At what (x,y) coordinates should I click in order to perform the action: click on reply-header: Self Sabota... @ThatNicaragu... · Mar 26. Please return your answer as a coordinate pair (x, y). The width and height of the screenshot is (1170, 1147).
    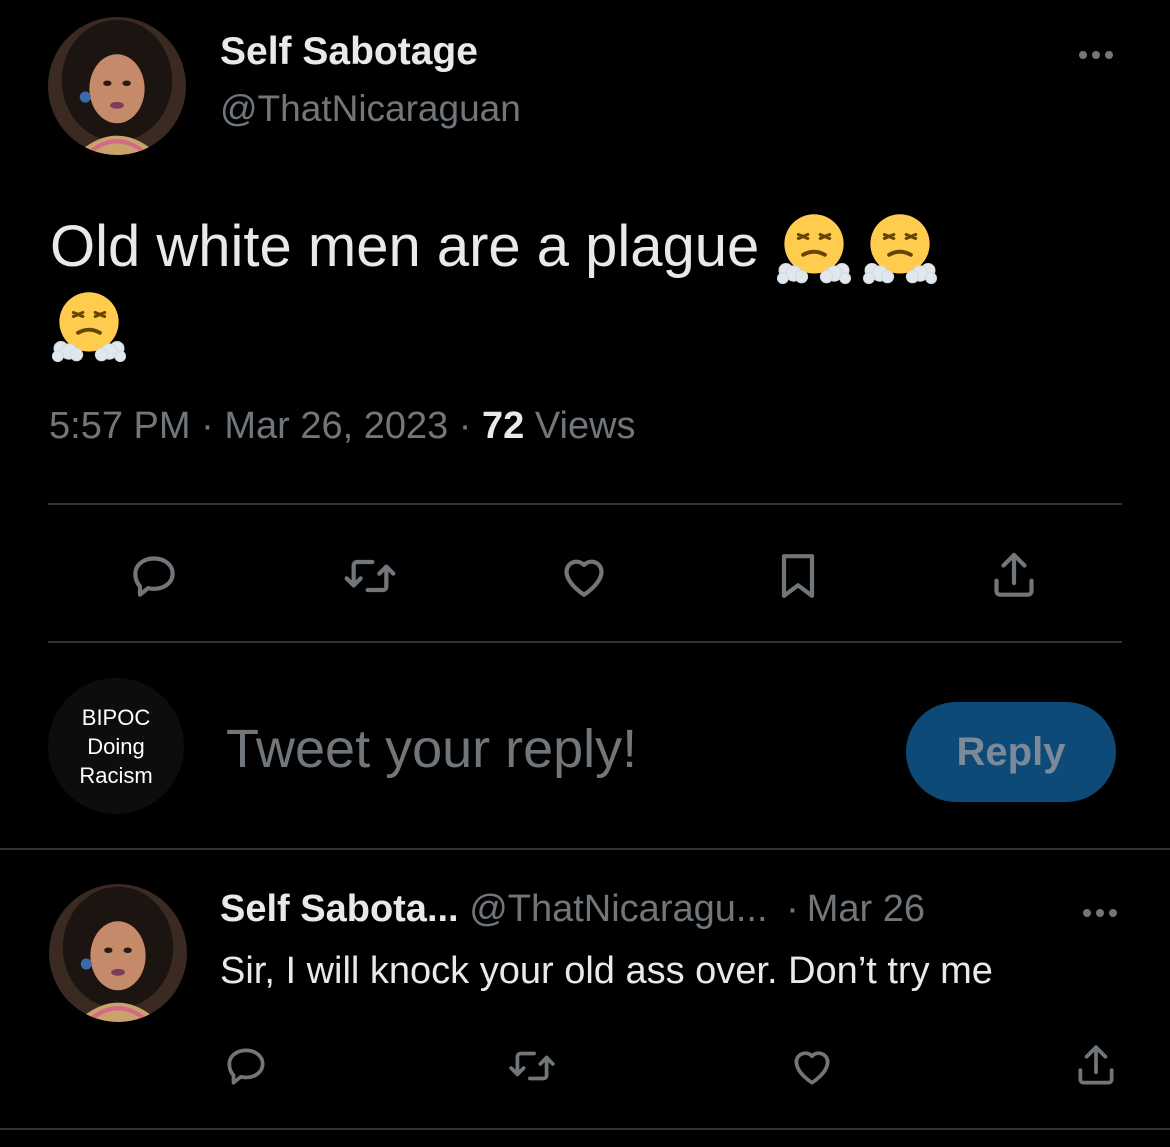
    Looking at the image, I should click on (572, 909).